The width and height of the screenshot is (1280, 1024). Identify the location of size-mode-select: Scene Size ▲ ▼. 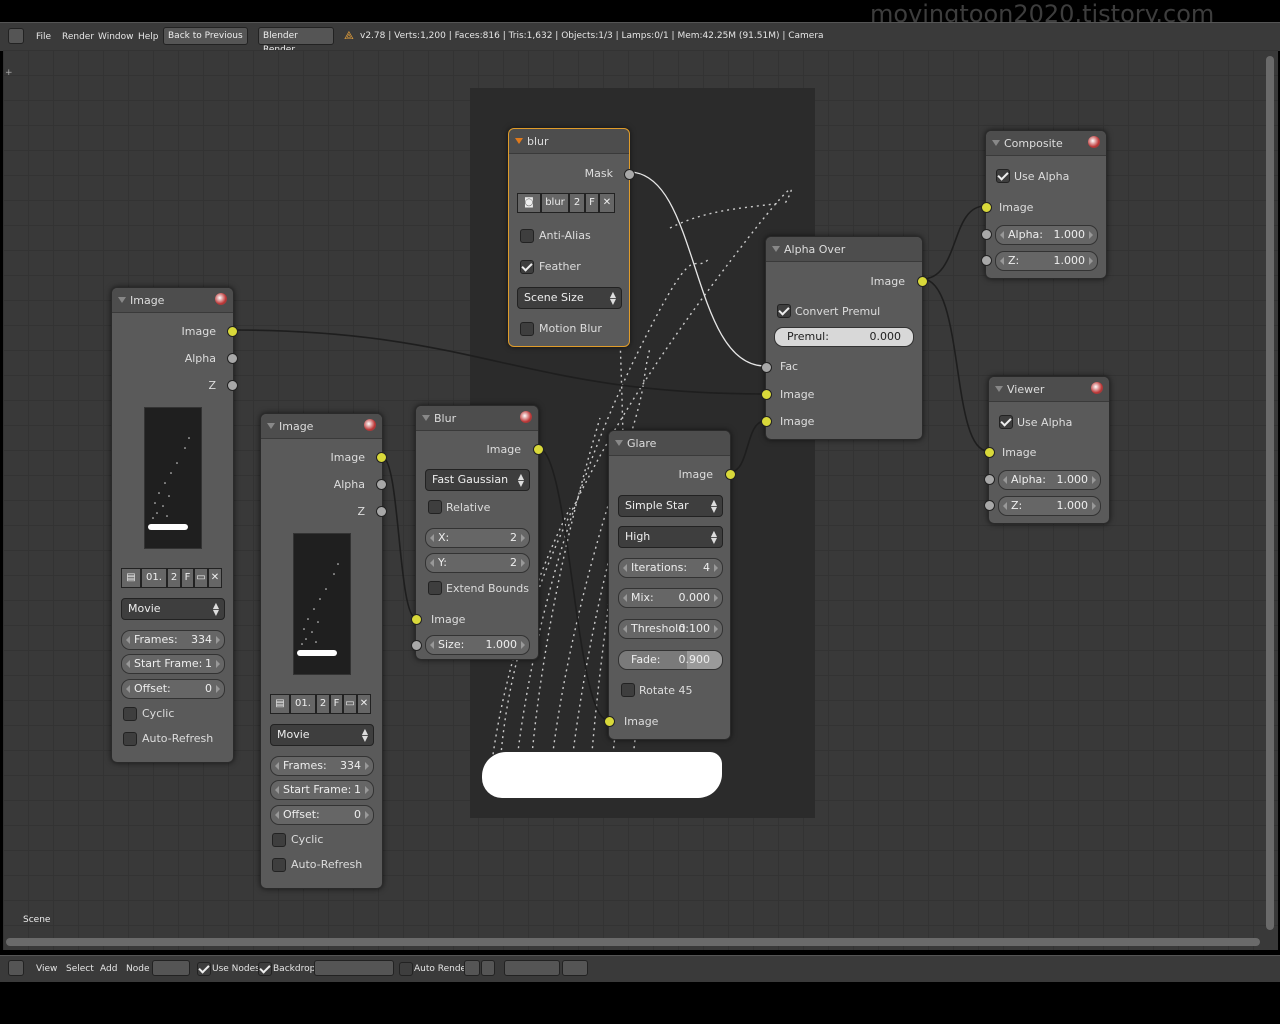
(569, 298).